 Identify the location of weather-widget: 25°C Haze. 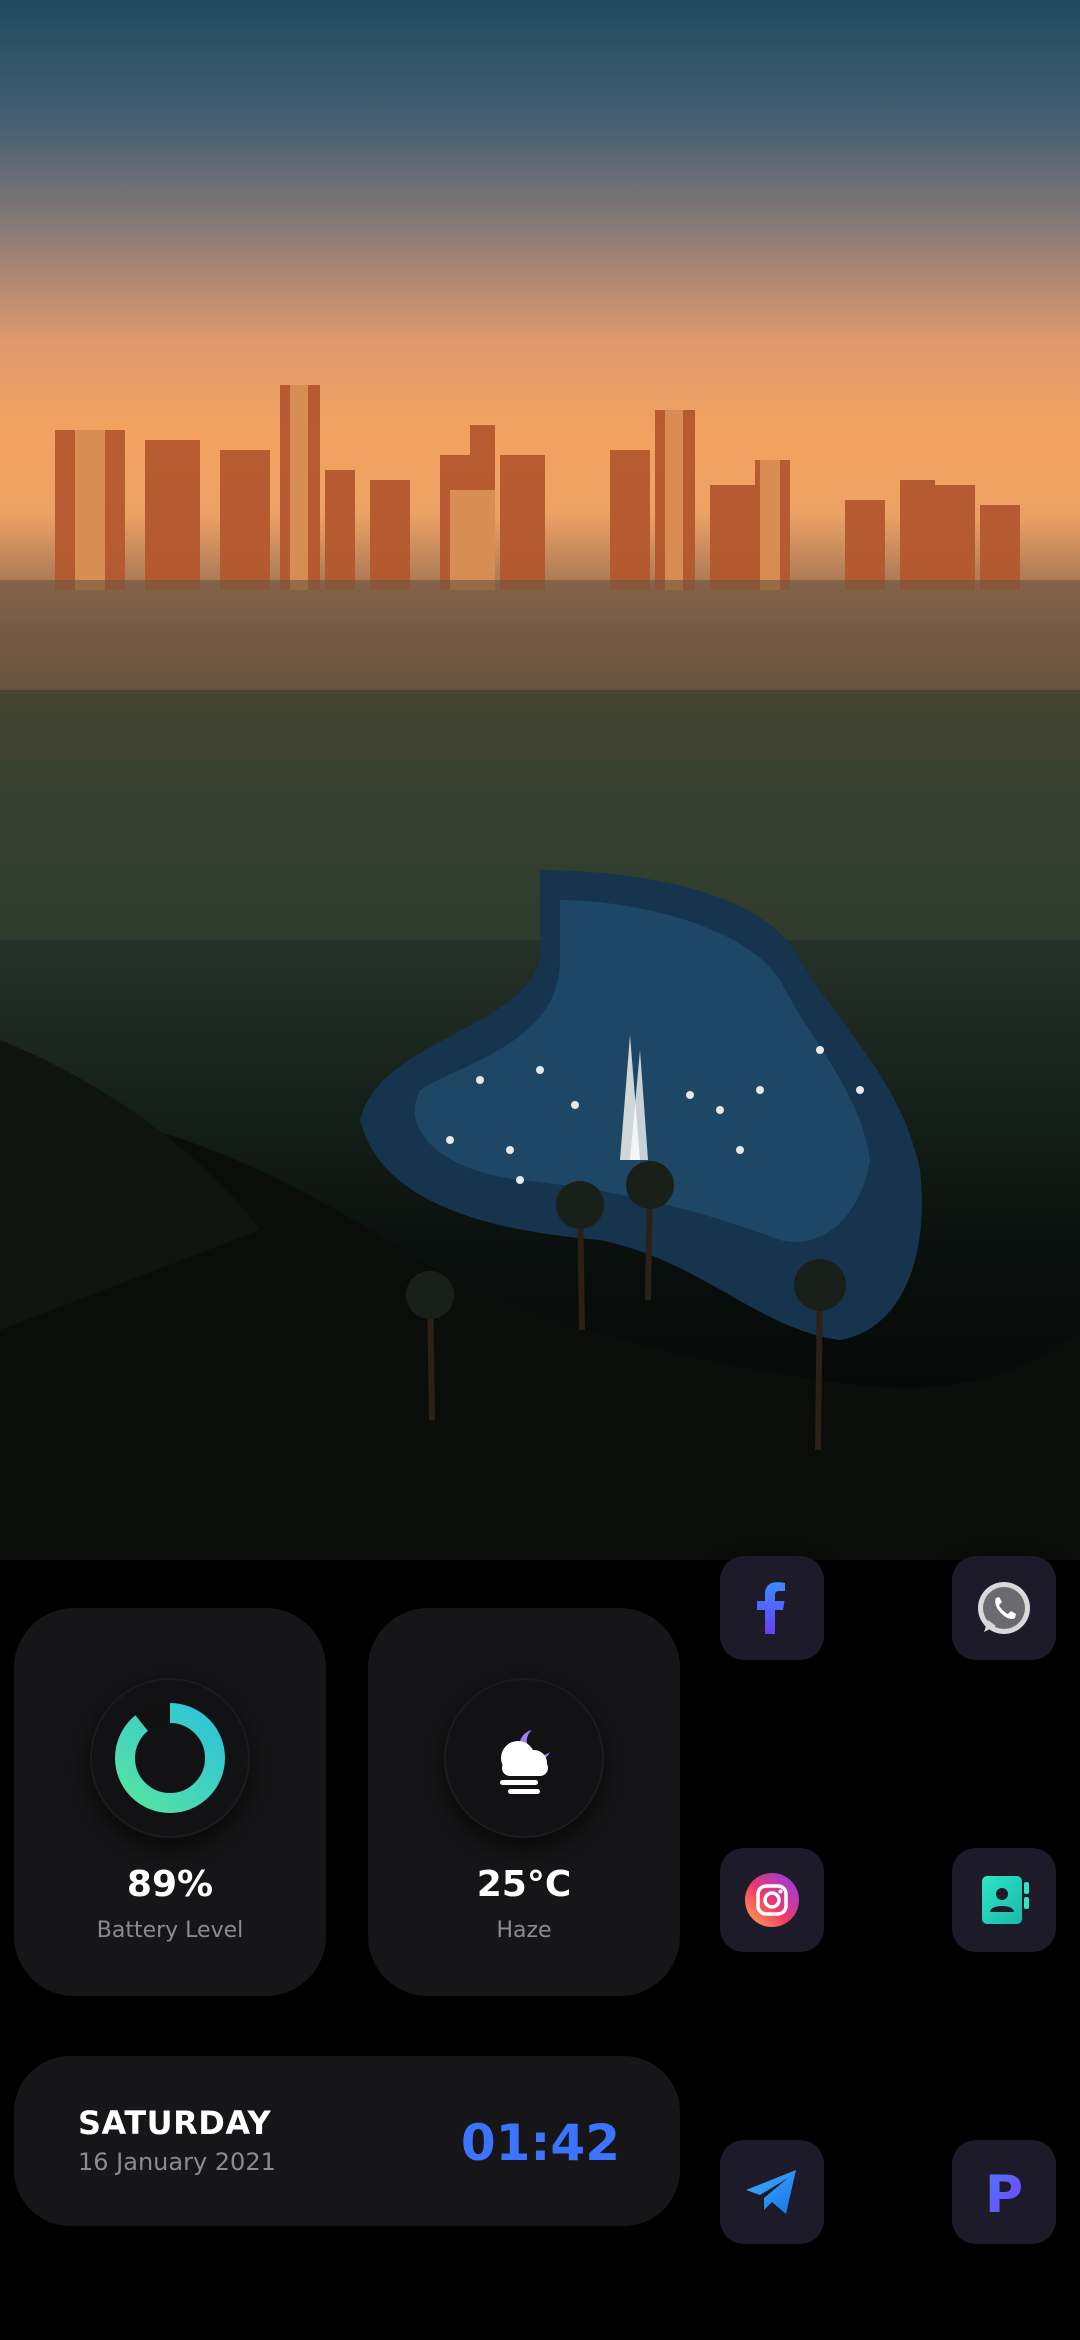
(524, 1802).